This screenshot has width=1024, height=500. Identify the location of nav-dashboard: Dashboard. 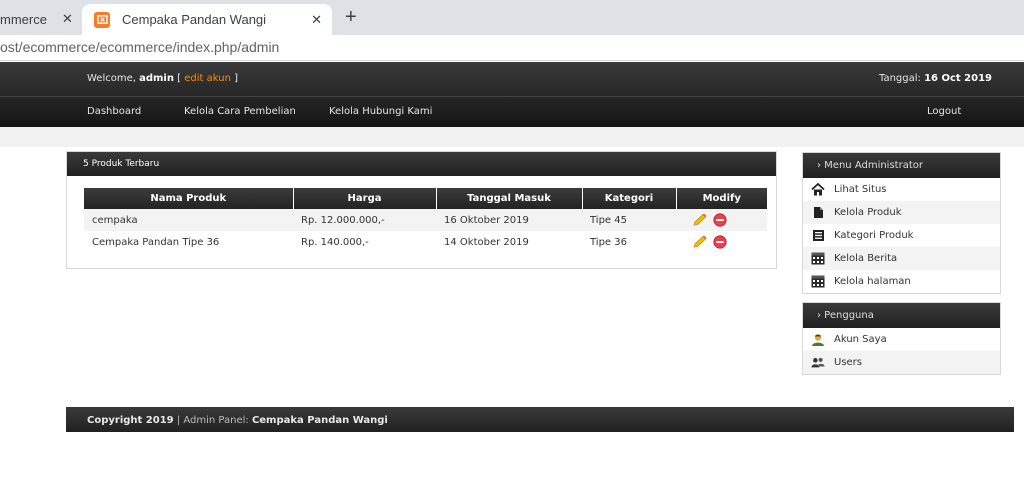
(114, 111).